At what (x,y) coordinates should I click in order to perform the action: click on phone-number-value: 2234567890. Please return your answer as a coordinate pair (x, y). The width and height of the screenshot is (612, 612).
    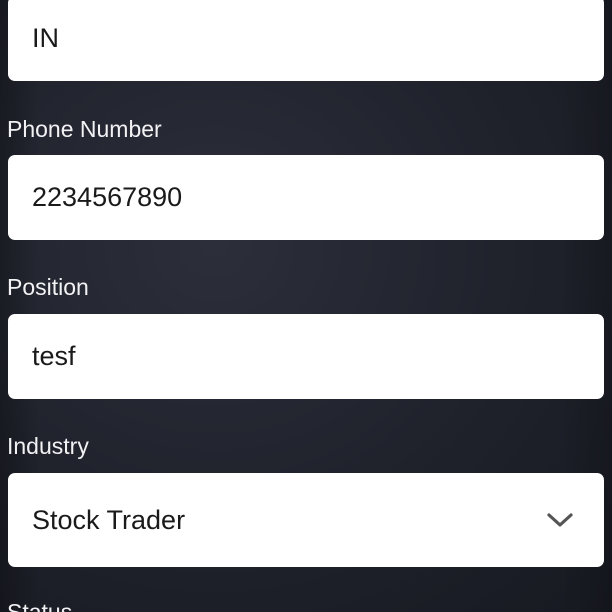
    Looking at the image, I should click on (107, 197).